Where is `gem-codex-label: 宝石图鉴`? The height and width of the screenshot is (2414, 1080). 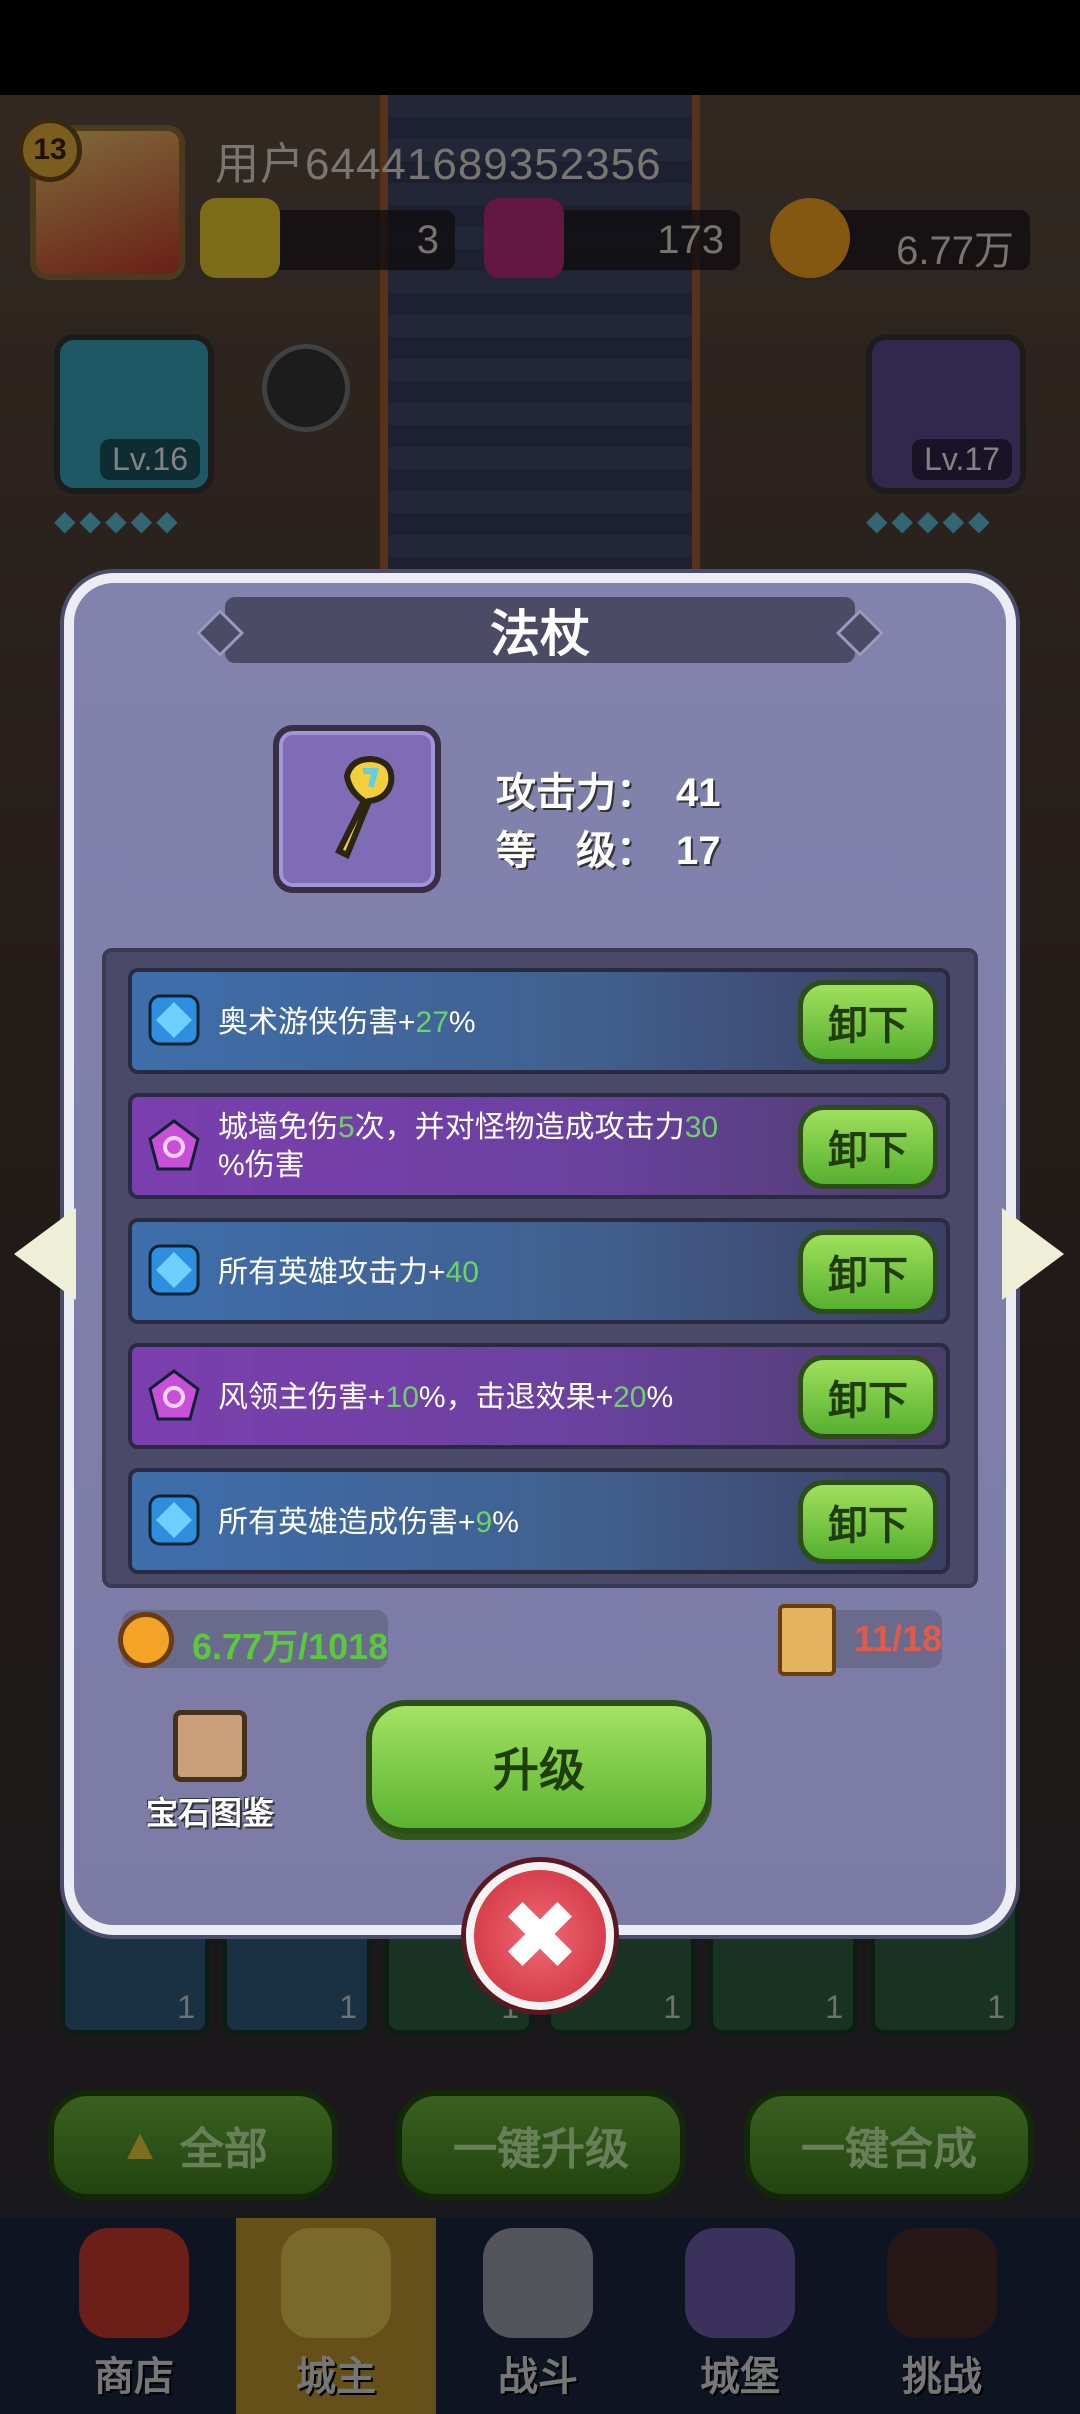
gem-codex-label: 宝石图鉴 is located at coordinates (209, 1813).